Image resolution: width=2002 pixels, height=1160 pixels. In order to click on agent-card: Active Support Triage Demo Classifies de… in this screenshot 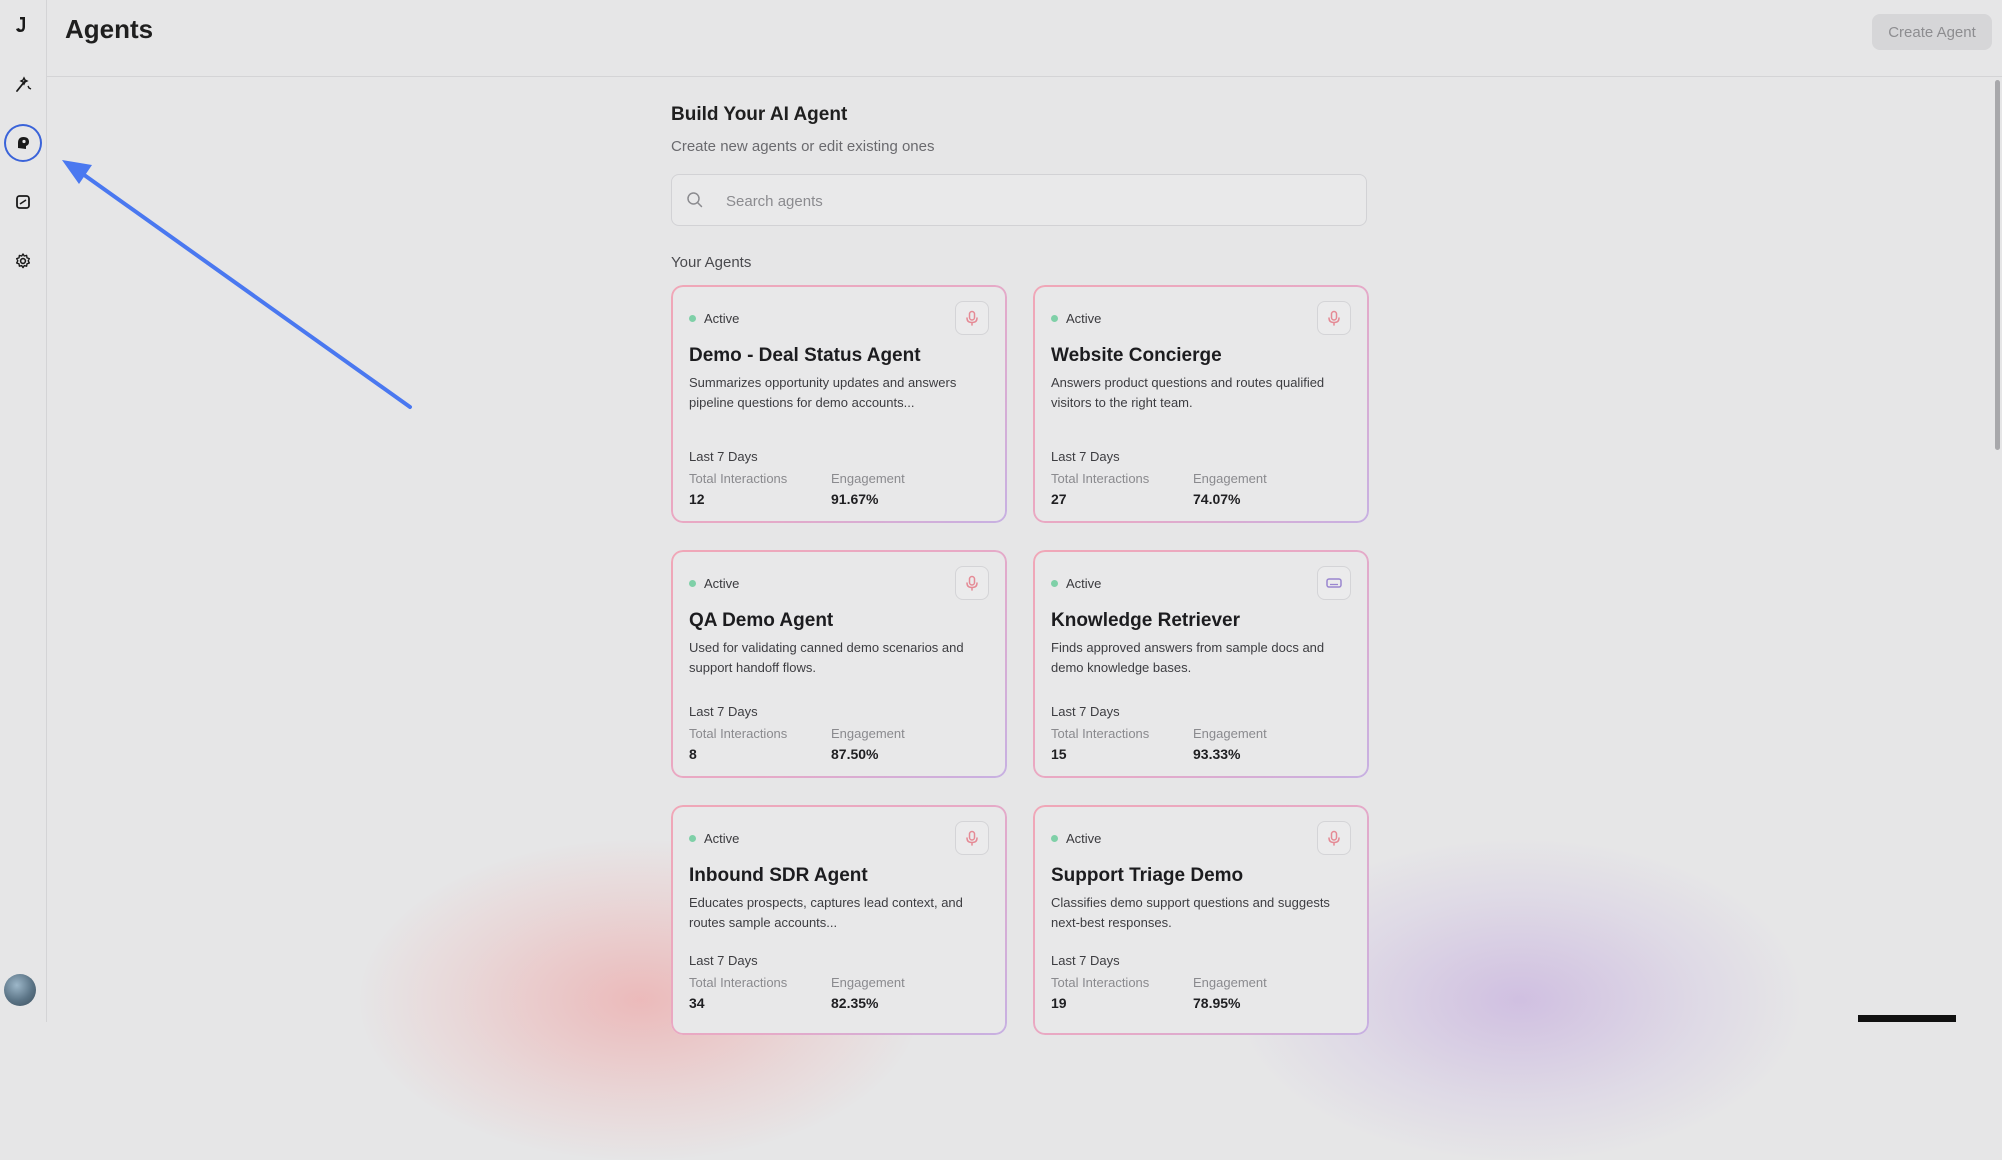, I will do `click(1201, 920)`.